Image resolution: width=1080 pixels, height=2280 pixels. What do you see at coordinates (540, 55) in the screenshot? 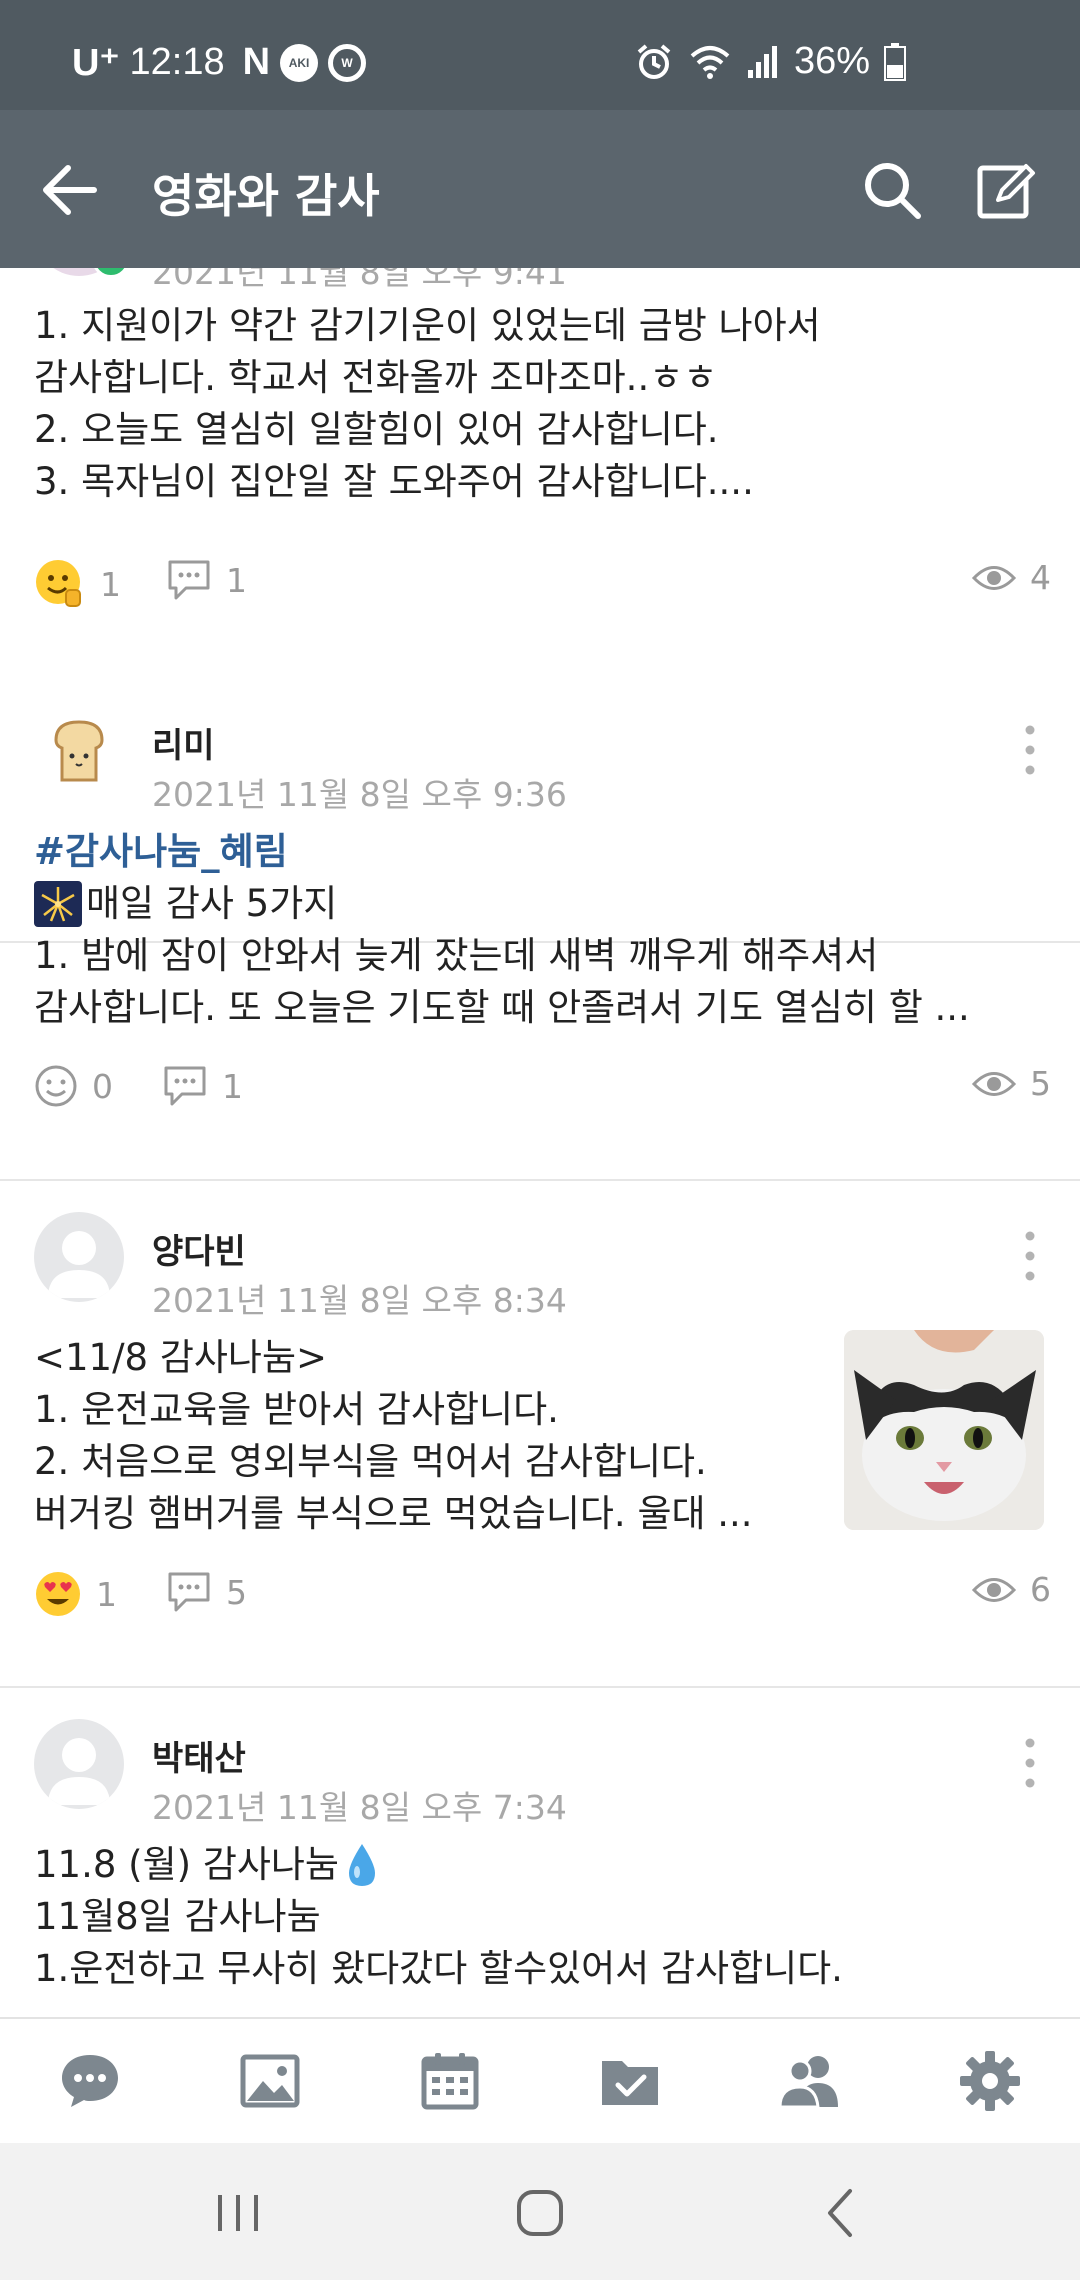
I see `status-bar: U⁺ 12:18 N AKI W 36%` at bounding box center [540, 55].